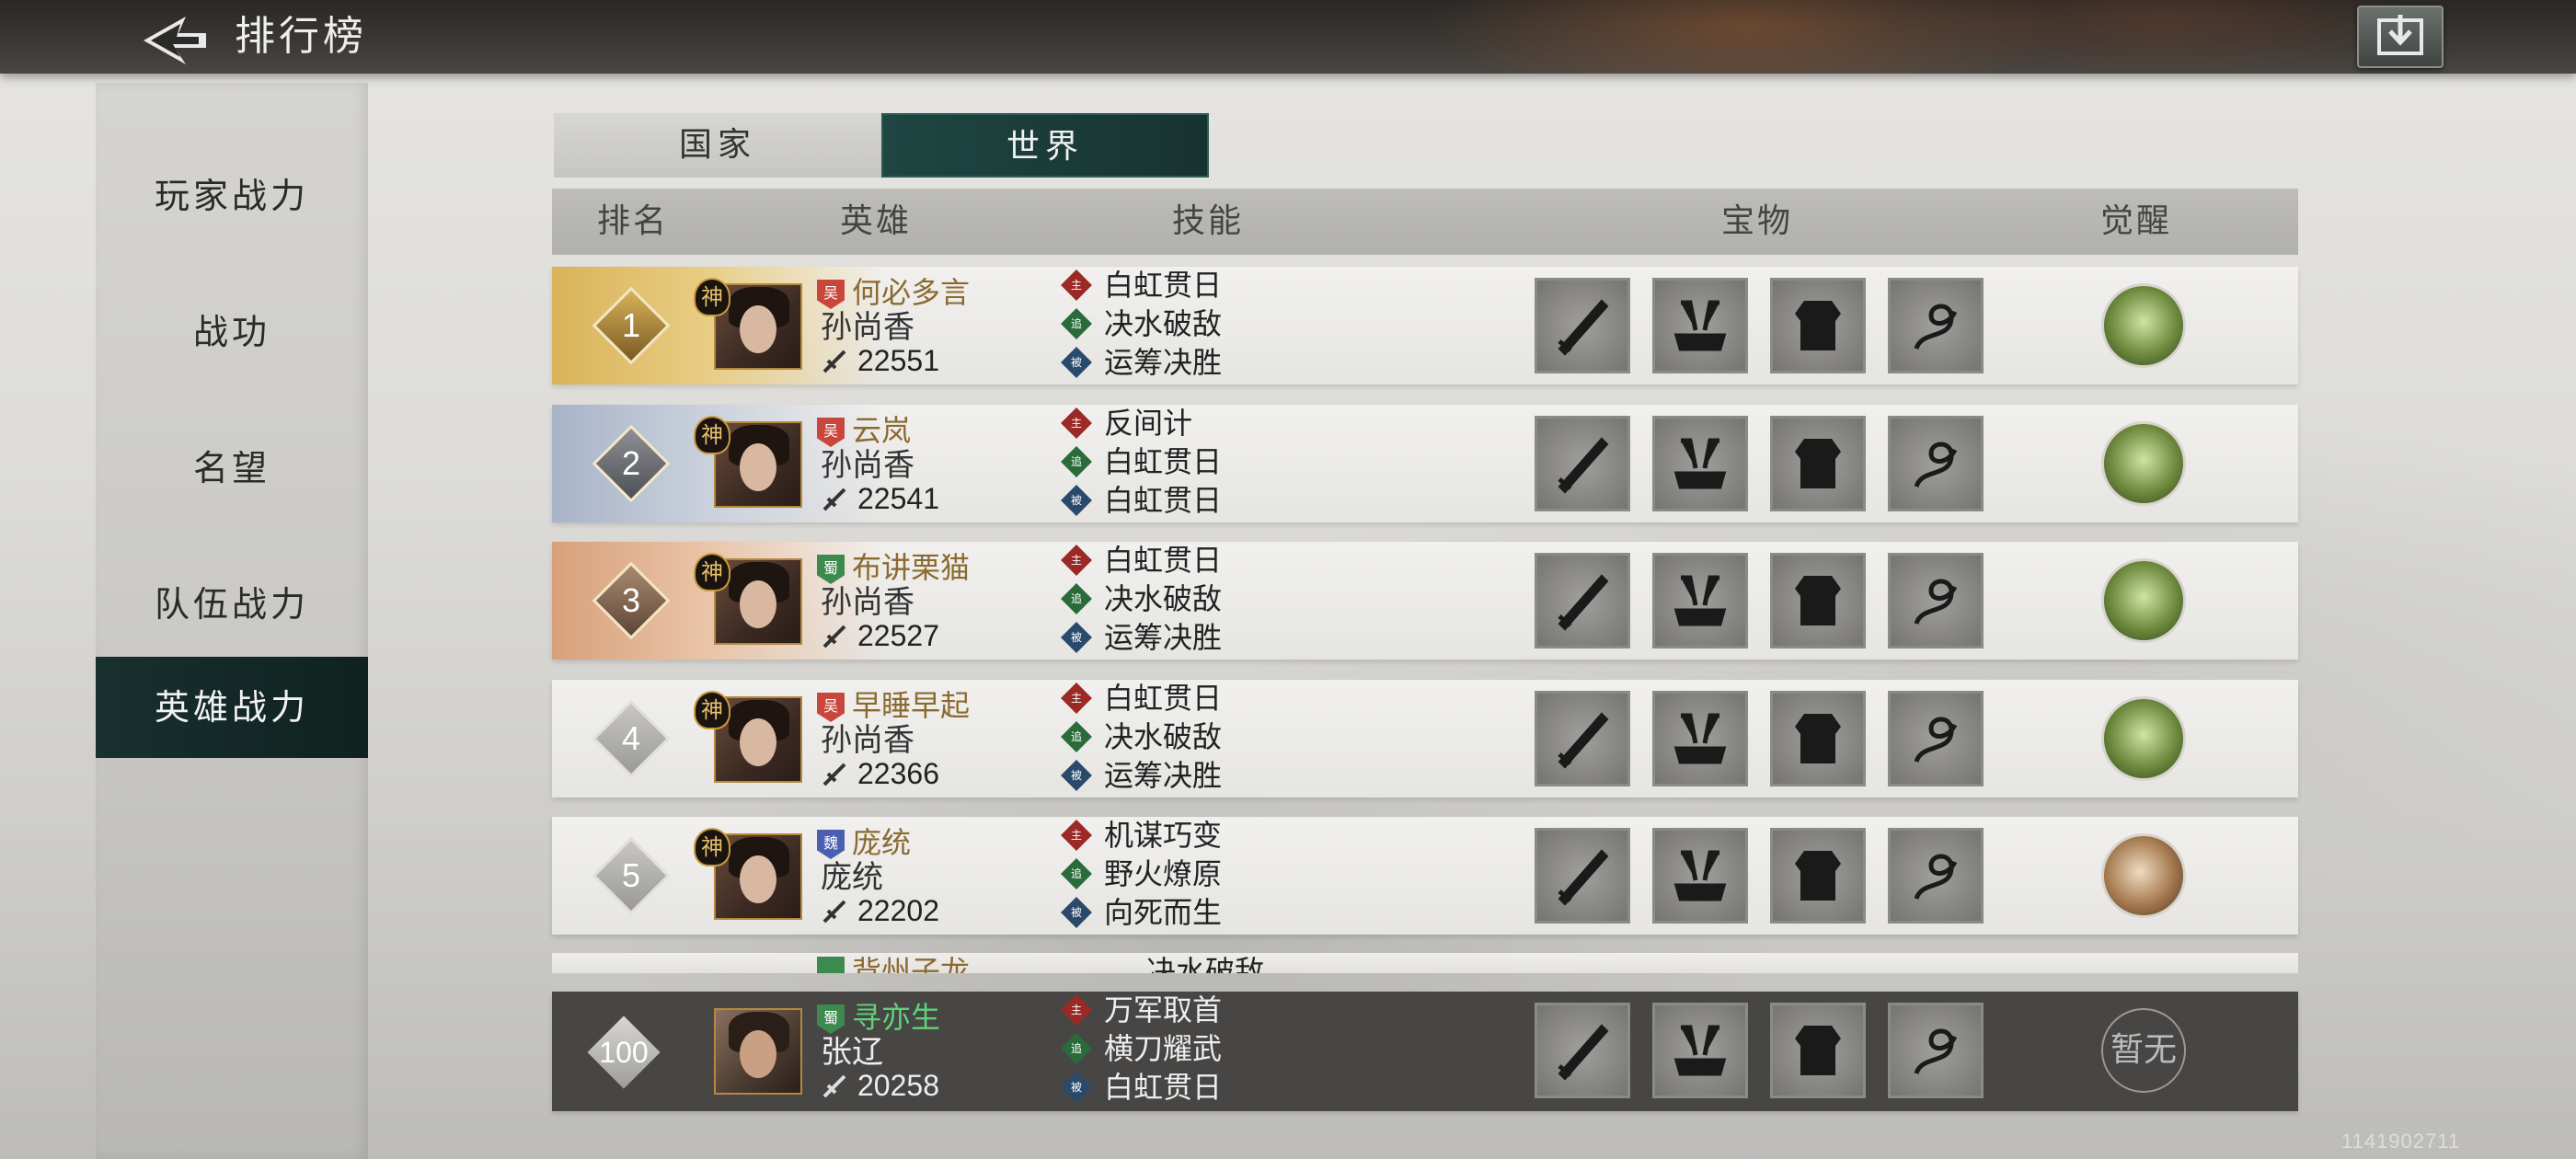  What do you see at coordinates (2401, 1141) in the screenshot?
I see `user-id: 1141902711` at bounding box center [2401, 1141].